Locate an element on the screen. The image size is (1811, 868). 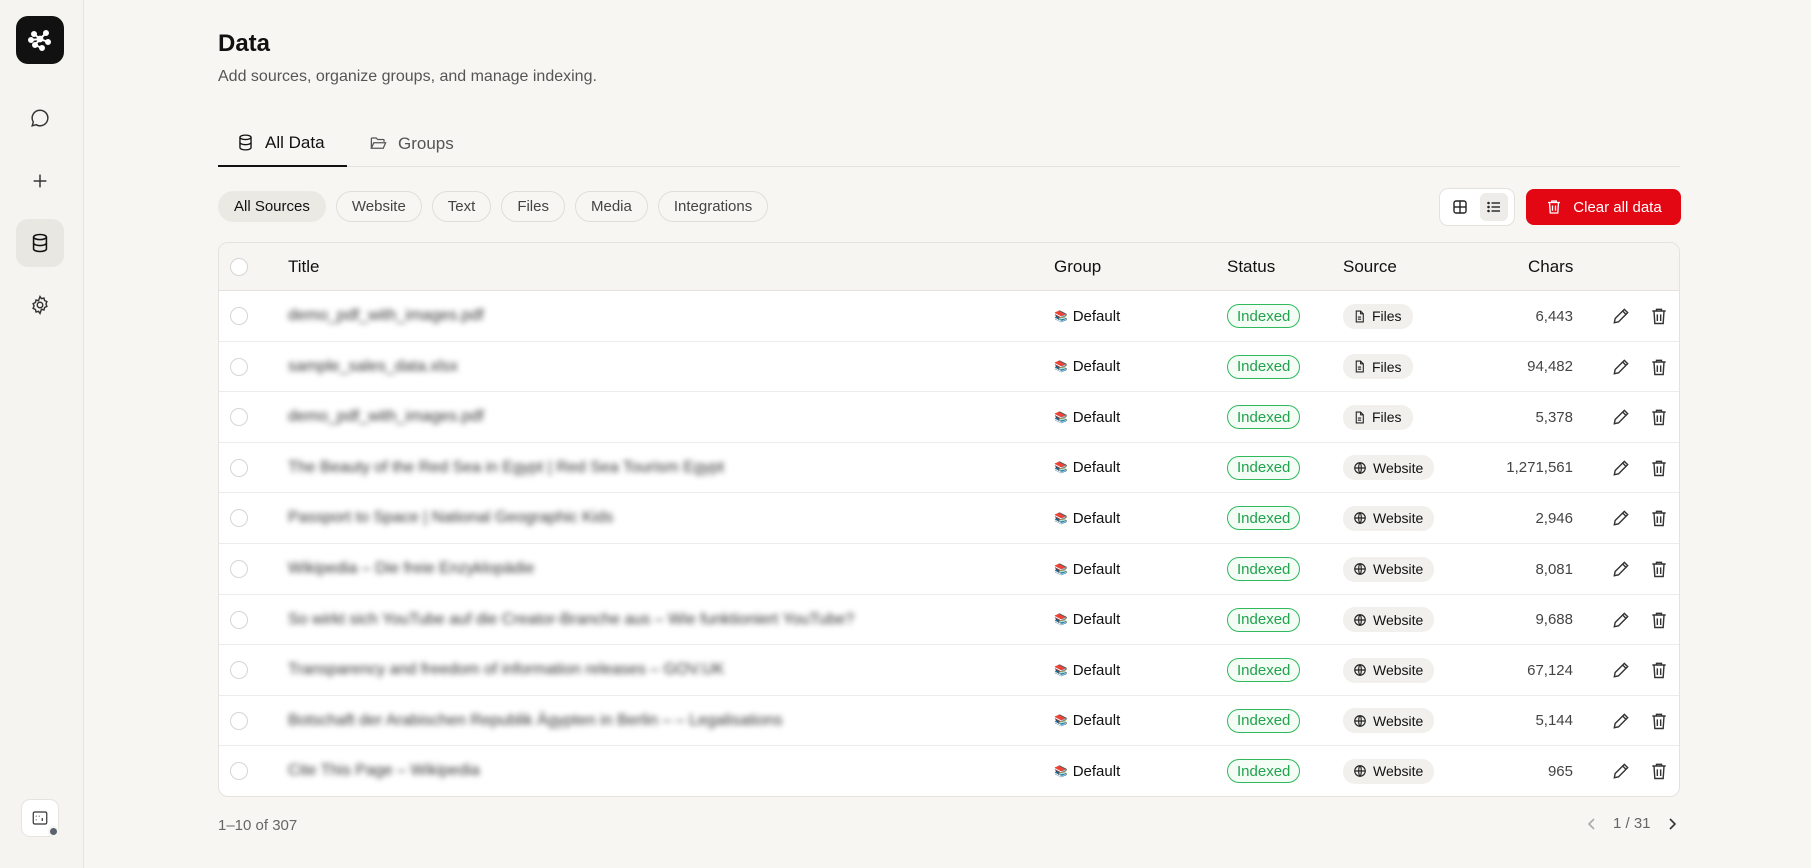
filter-media: Media is located at coordinates (611, 206).